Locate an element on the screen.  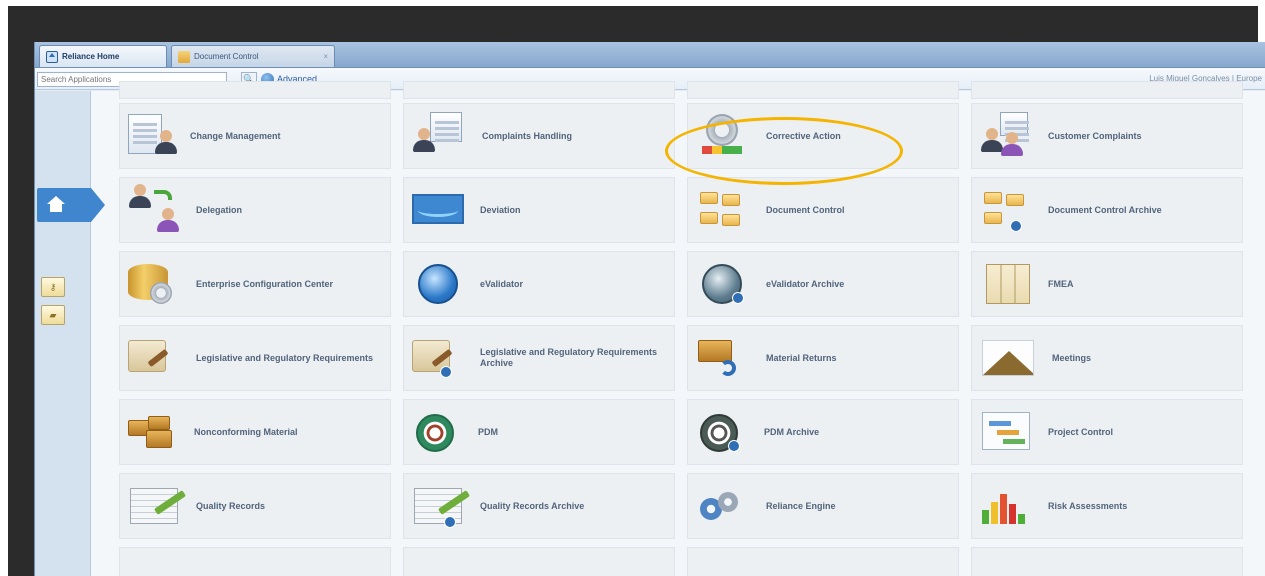
app-tile-project-control: Project Control is located at coordinates (1107, 432).